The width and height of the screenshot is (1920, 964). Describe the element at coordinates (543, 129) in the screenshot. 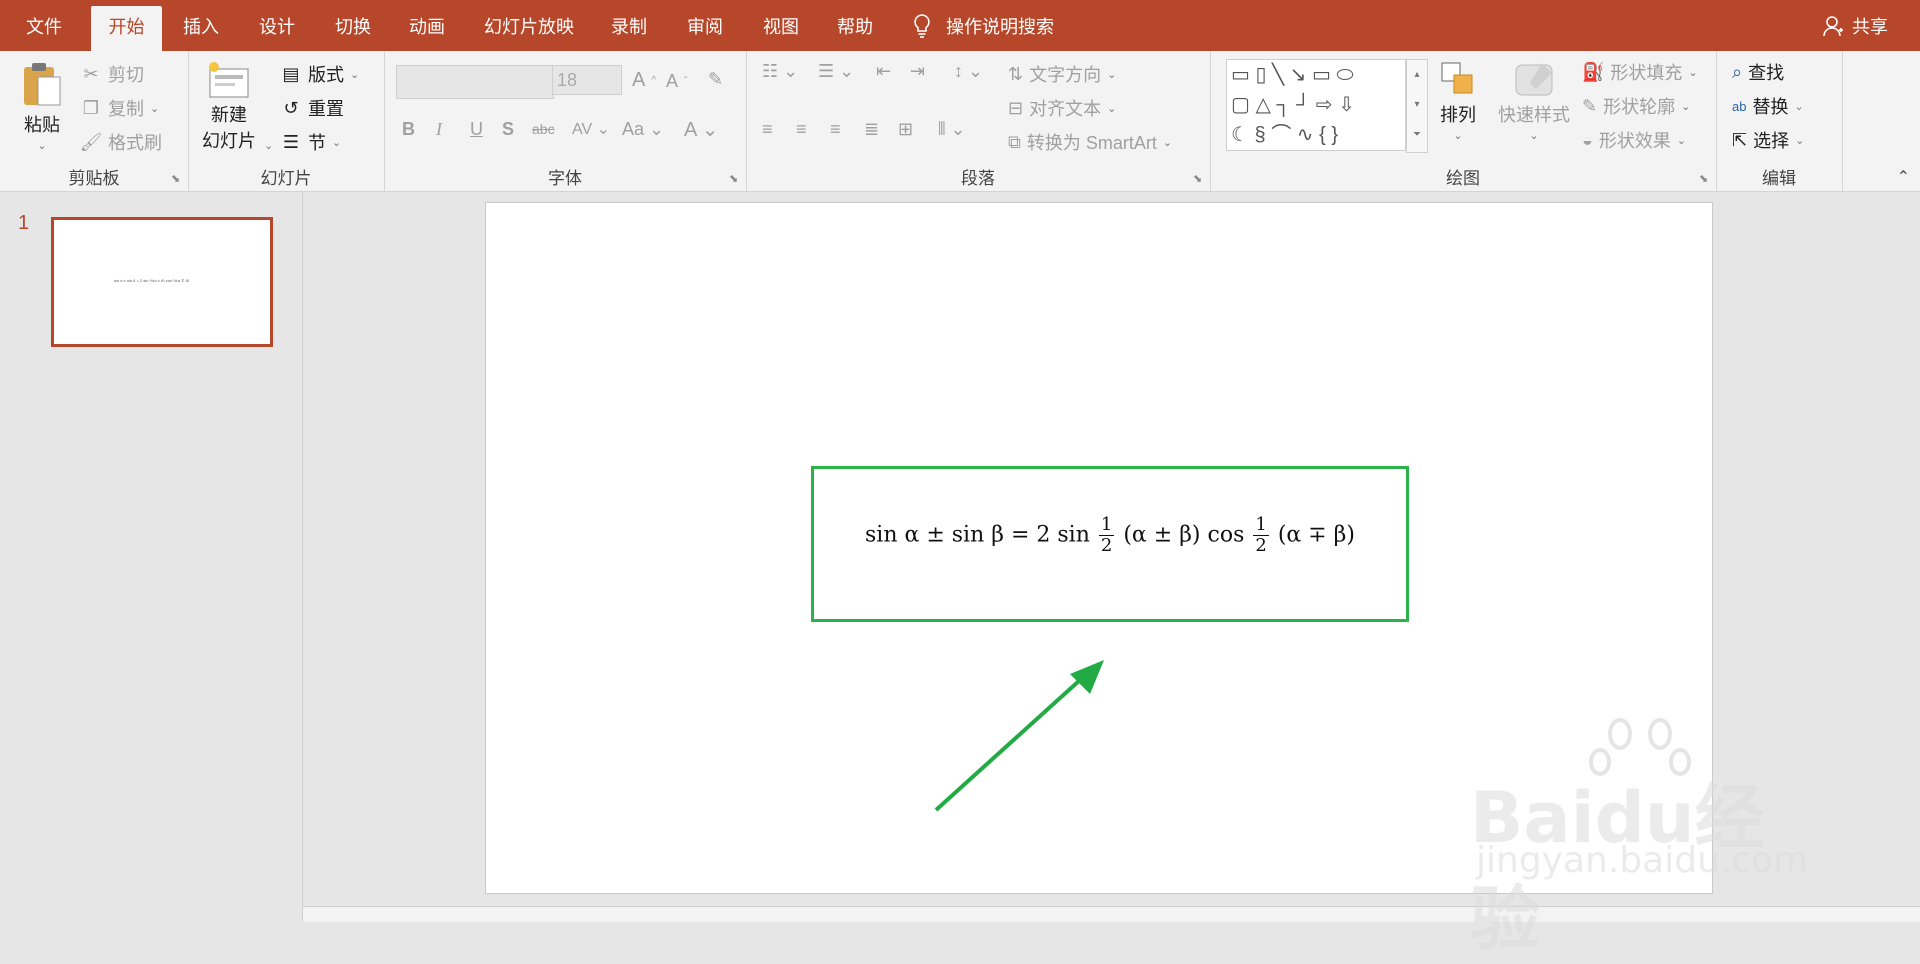

I see `strikethrough-button: abc` at that location.